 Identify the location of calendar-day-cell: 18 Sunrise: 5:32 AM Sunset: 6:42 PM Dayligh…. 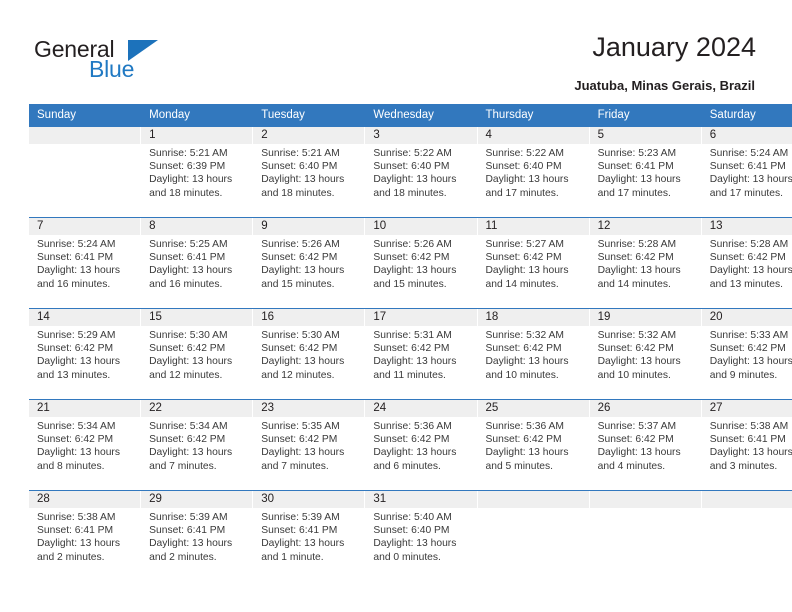
(533, 350).